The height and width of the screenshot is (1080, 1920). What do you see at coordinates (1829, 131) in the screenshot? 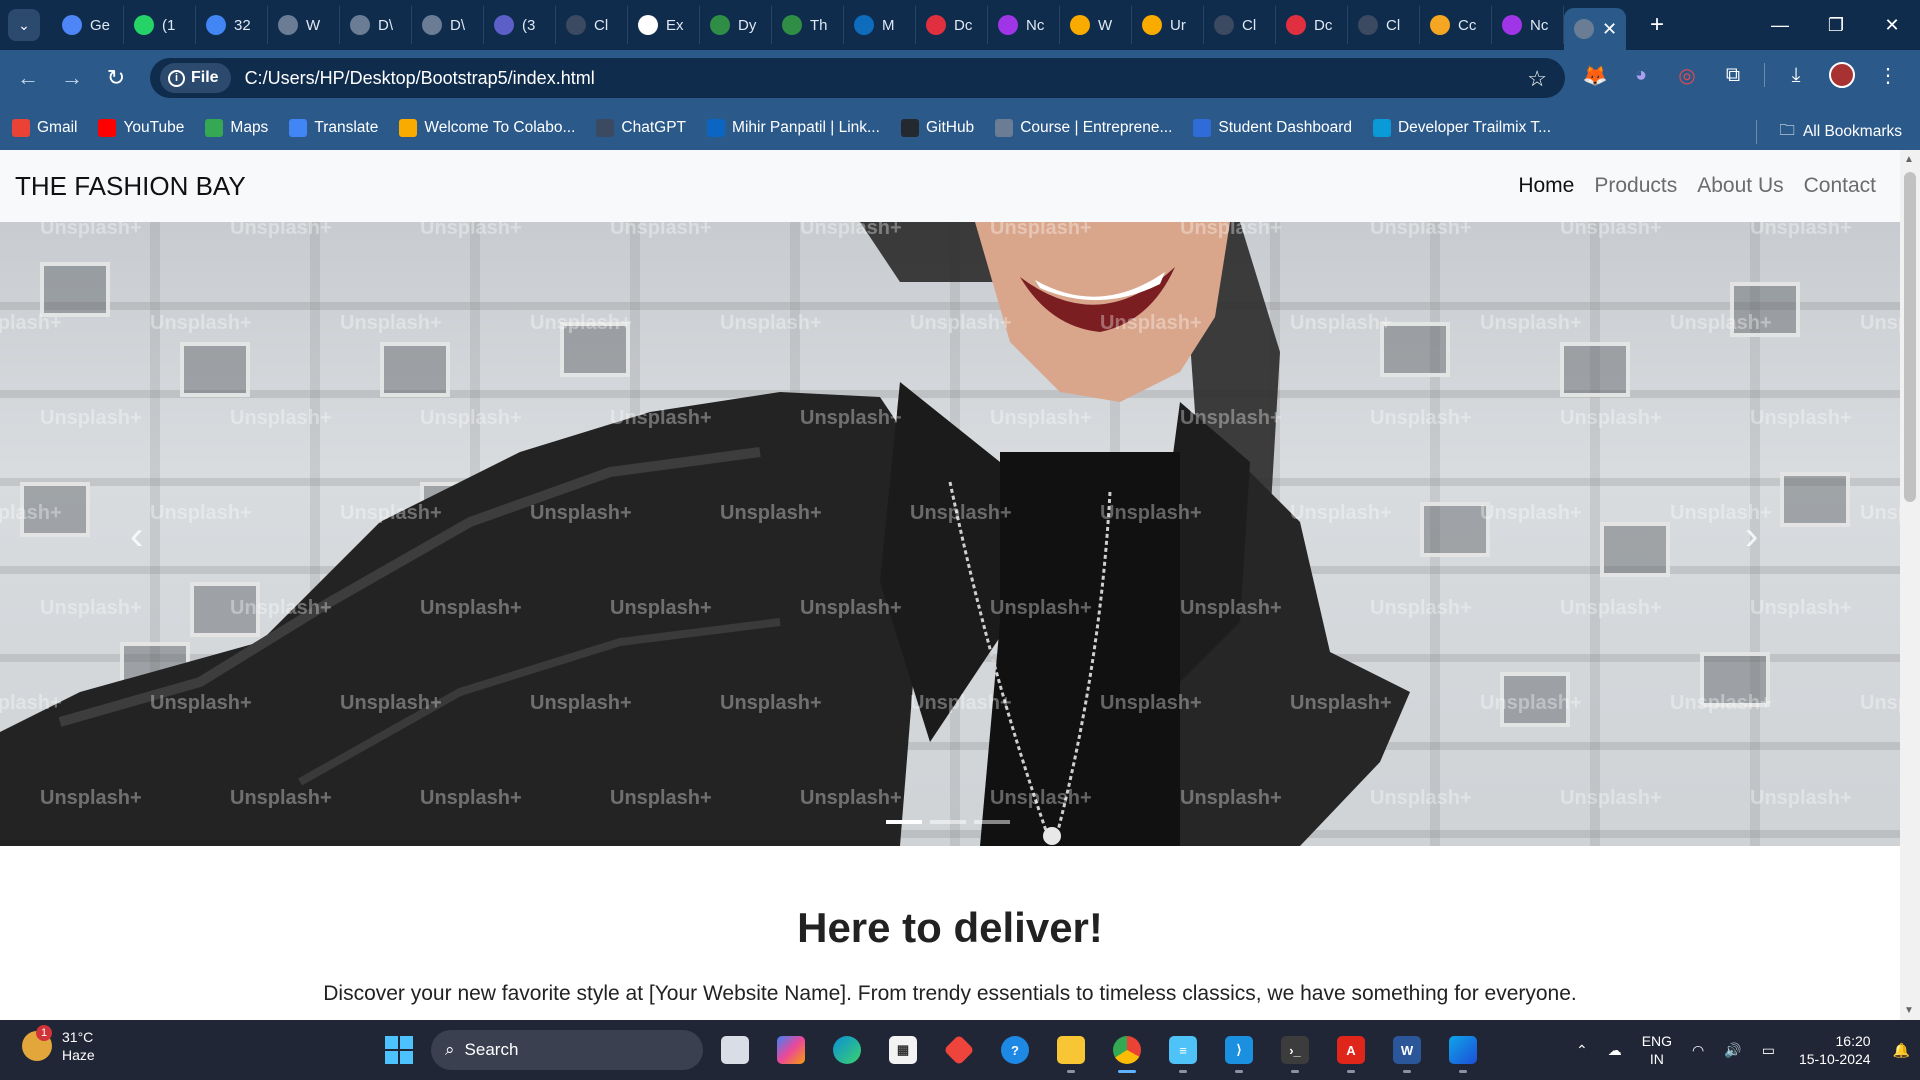
I see `all-bookmarks-button: 🗀 All Bookmarks` at bounding box center [1829, 131].